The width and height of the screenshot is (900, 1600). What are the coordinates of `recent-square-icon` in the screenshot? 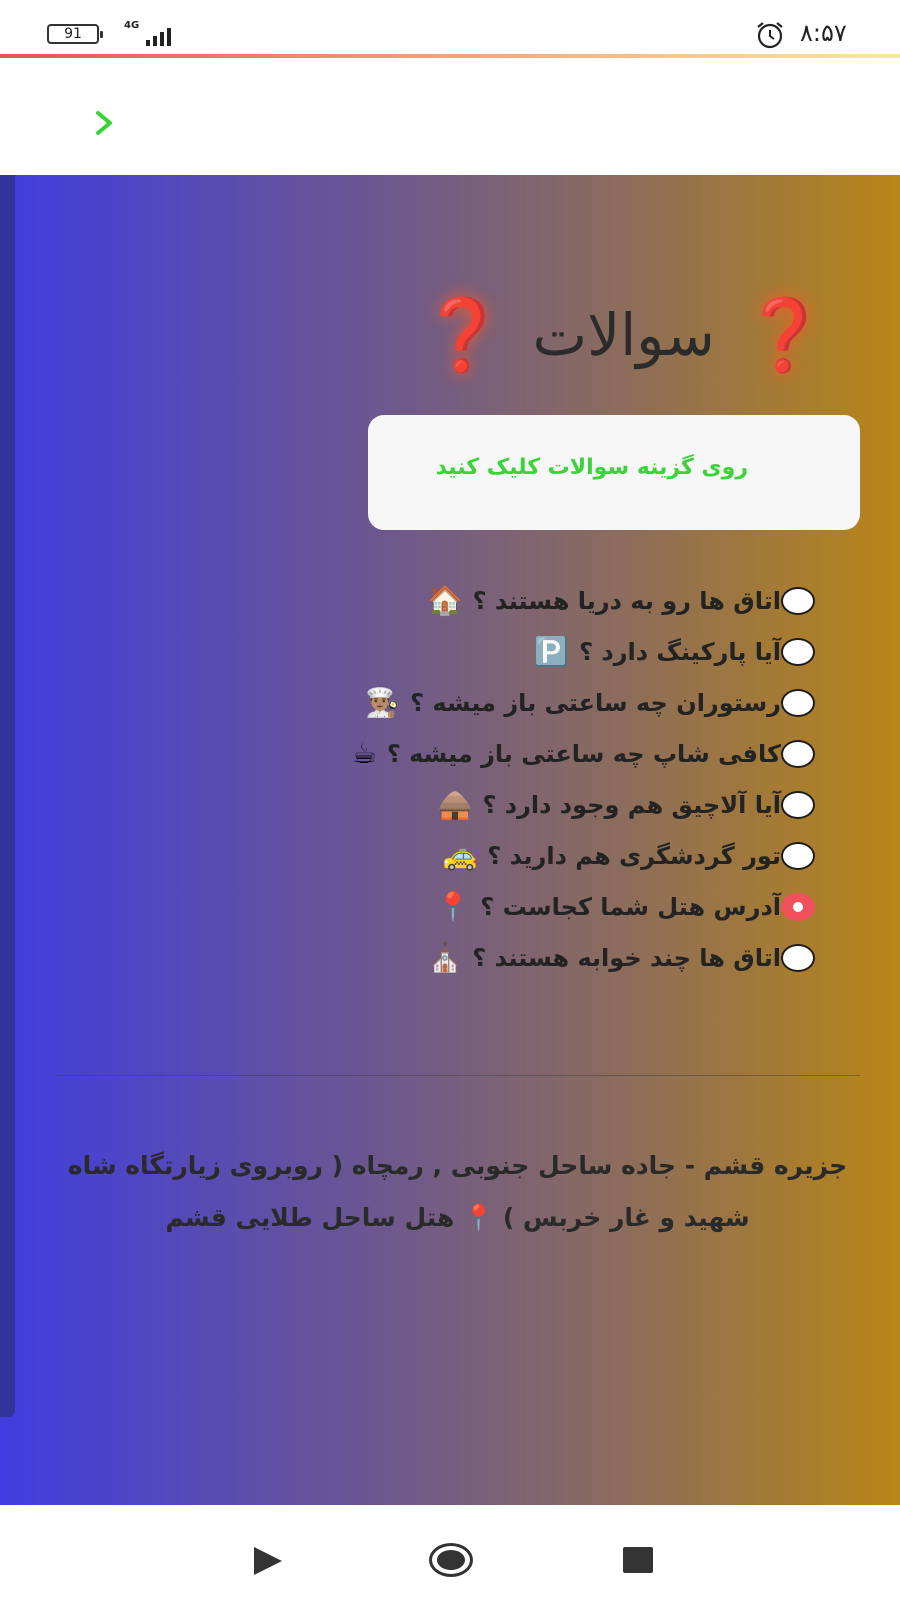 It's located at (638, 1560).